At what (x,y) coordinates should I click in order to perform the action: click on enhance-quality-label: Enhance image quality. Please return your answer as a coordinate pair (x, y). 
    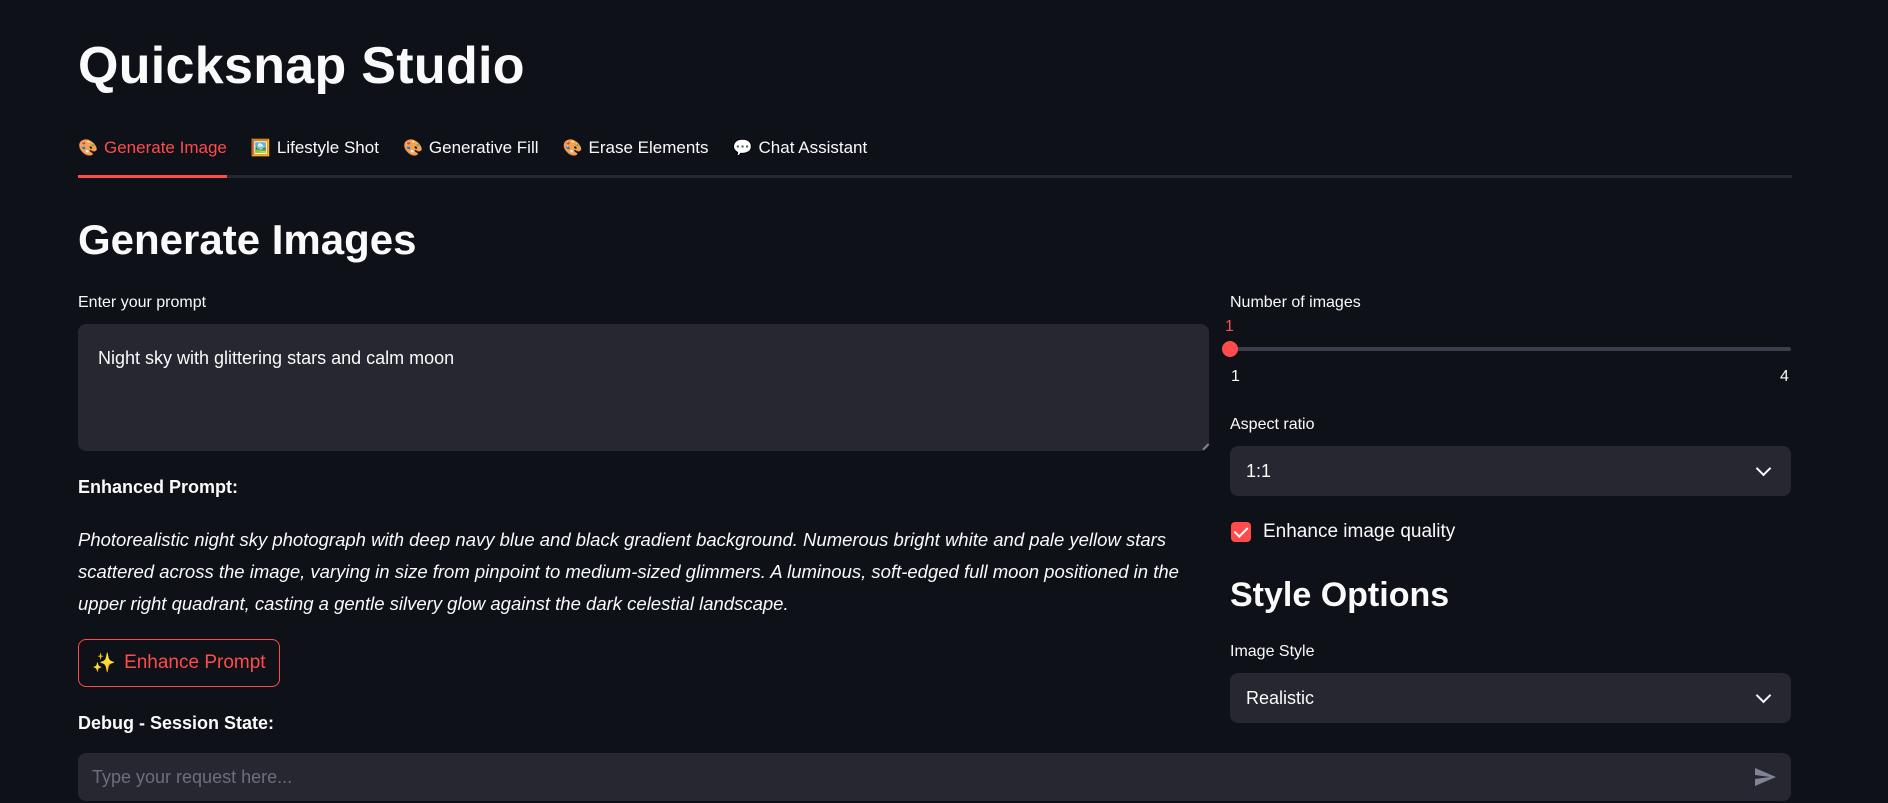
    Looking at the image, I should click on (1359, 531).